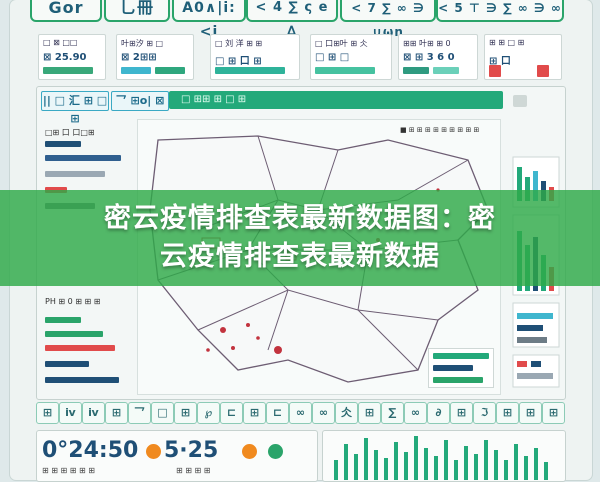  I want to click on tab-label: Gᴏr, so click(66, 8).